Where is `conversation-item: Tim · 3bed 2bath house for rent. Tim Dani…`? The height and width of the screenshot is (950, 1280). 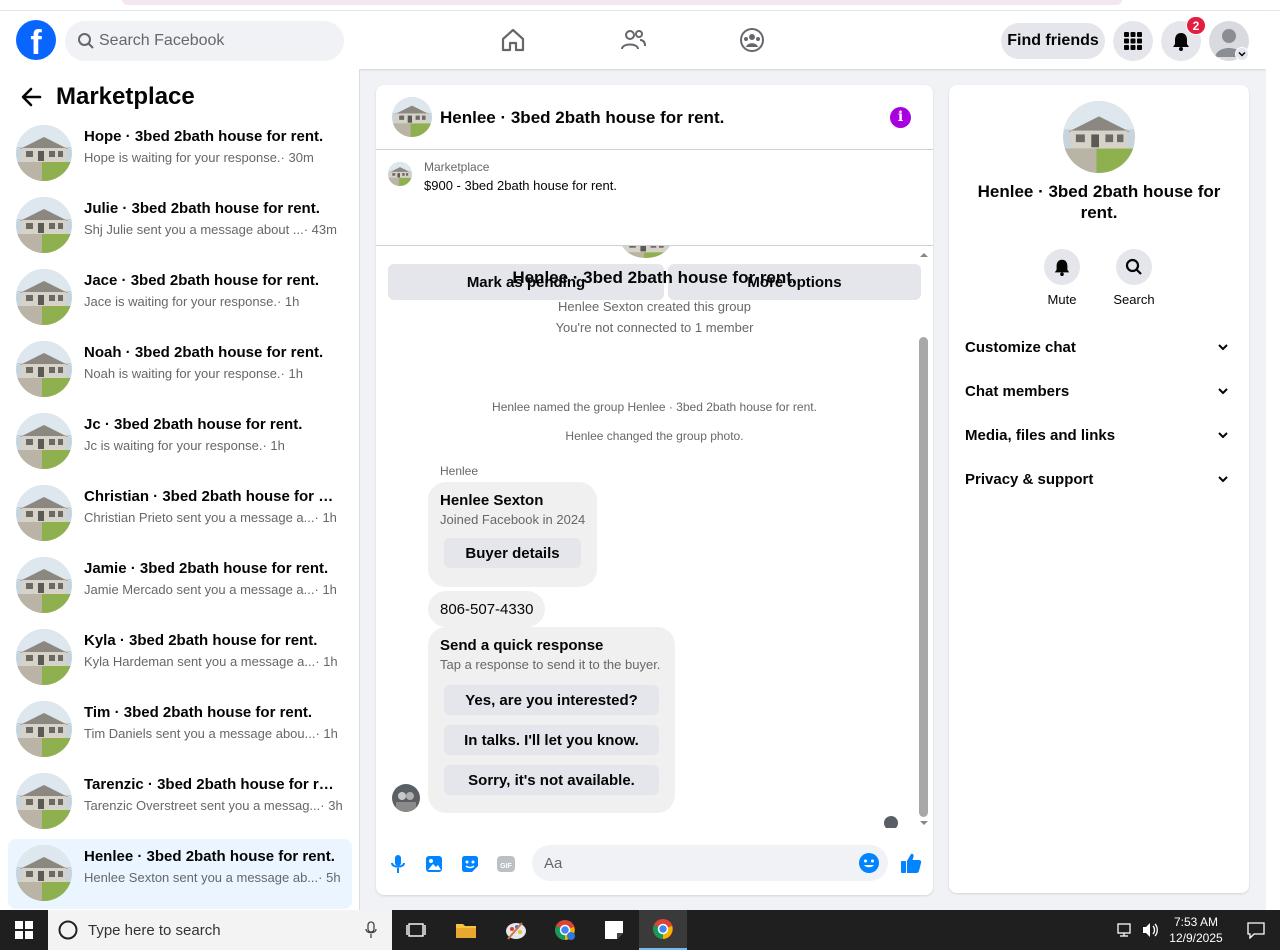 conversation-item: Tim · 3bed 2bath house for rent. Tim Dani… is located at coordinates (180, 730).